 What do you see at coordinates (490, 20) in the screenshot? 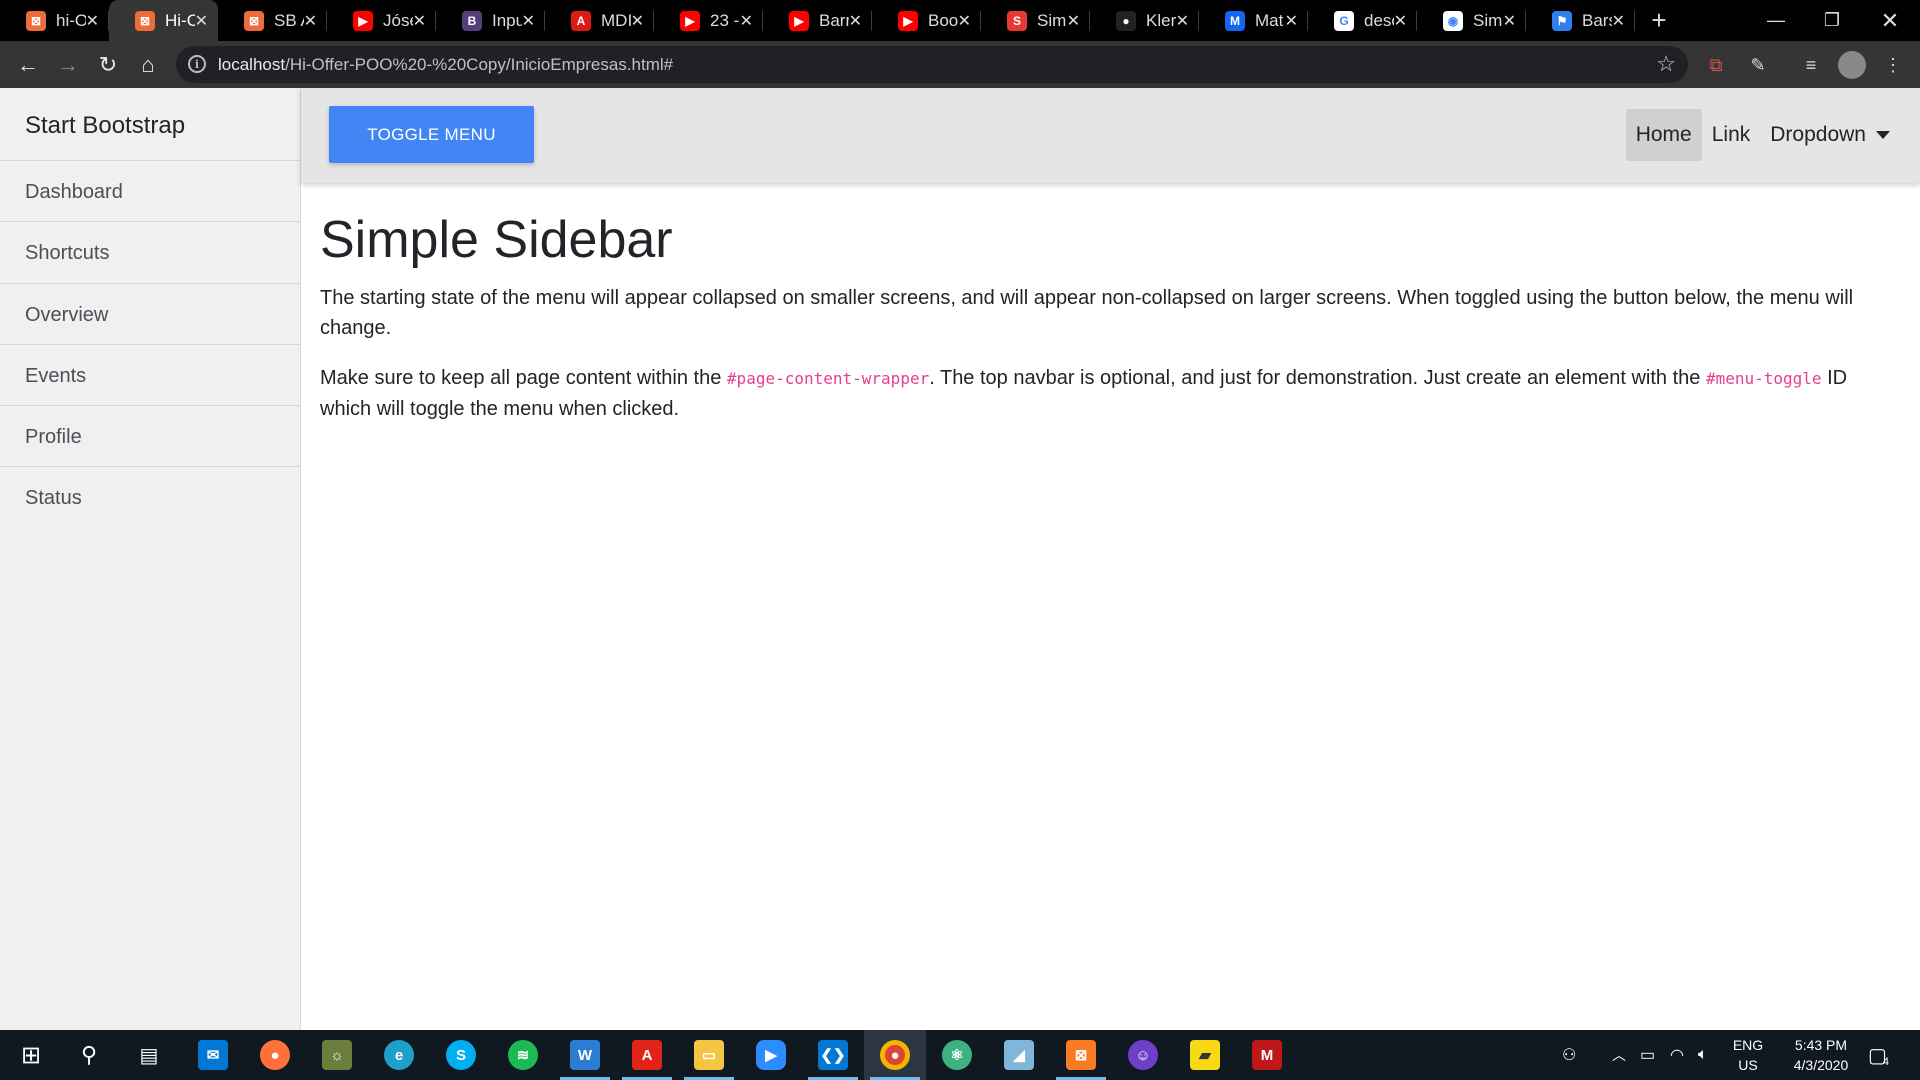
I see `browser-tab: B Inpu ✕` at bounding box center [490, 20].